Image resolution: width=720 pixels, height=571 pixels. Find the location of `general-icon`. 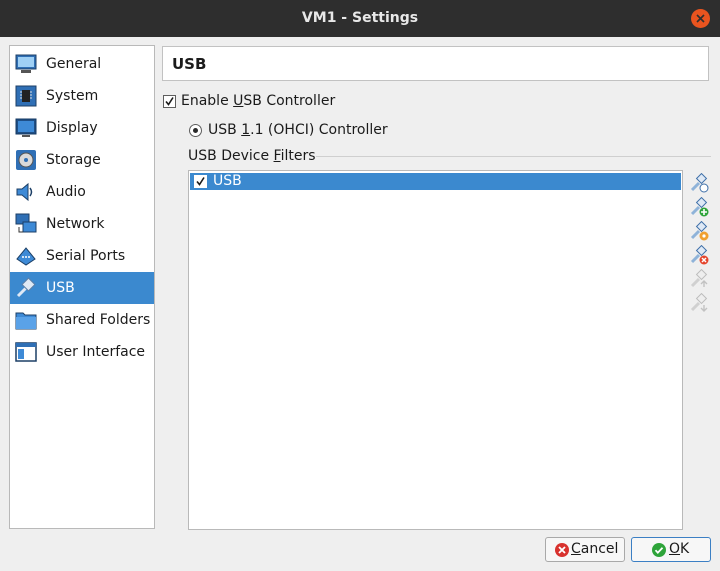

general-icon is located at coordinates (26, 63).